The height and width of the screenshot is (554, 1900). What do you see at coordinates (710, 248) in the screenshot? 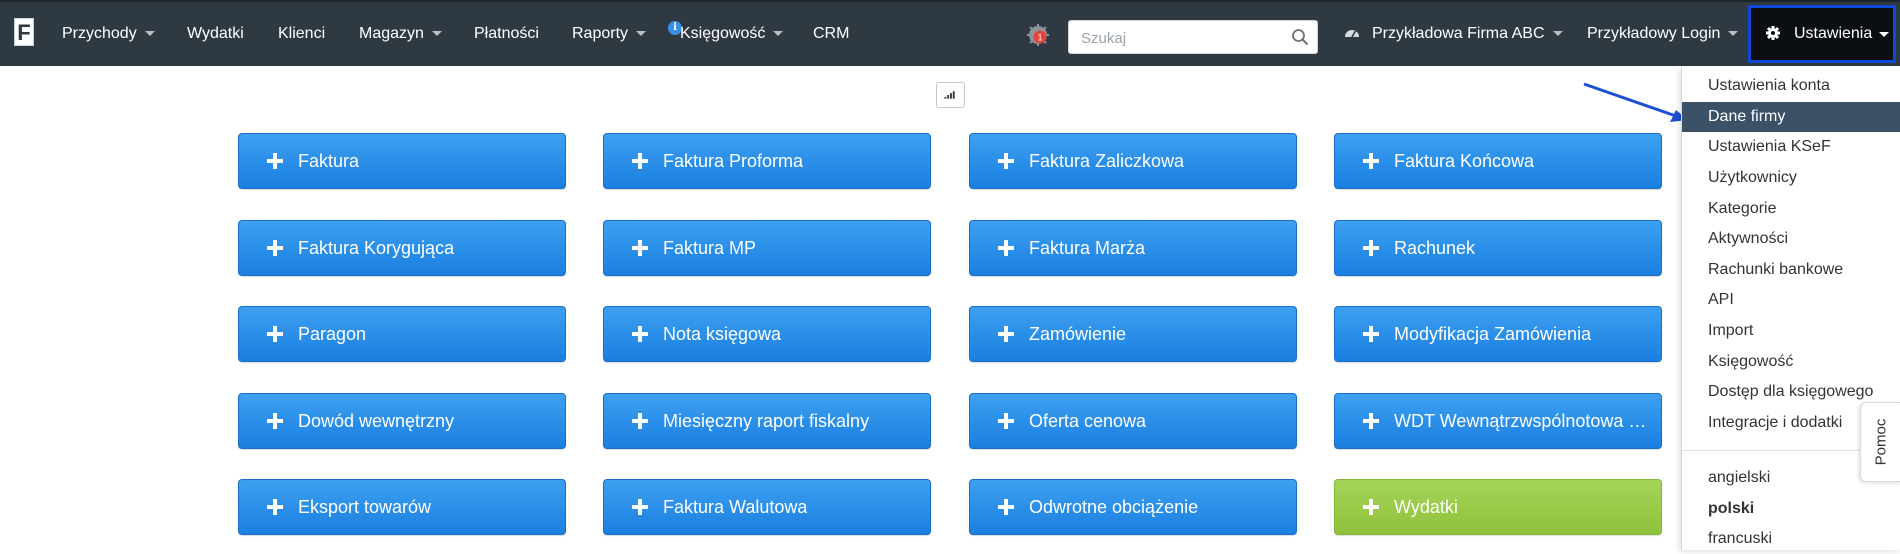
I see `tile-label: Faktura MP` at bounding box center [710, 248].